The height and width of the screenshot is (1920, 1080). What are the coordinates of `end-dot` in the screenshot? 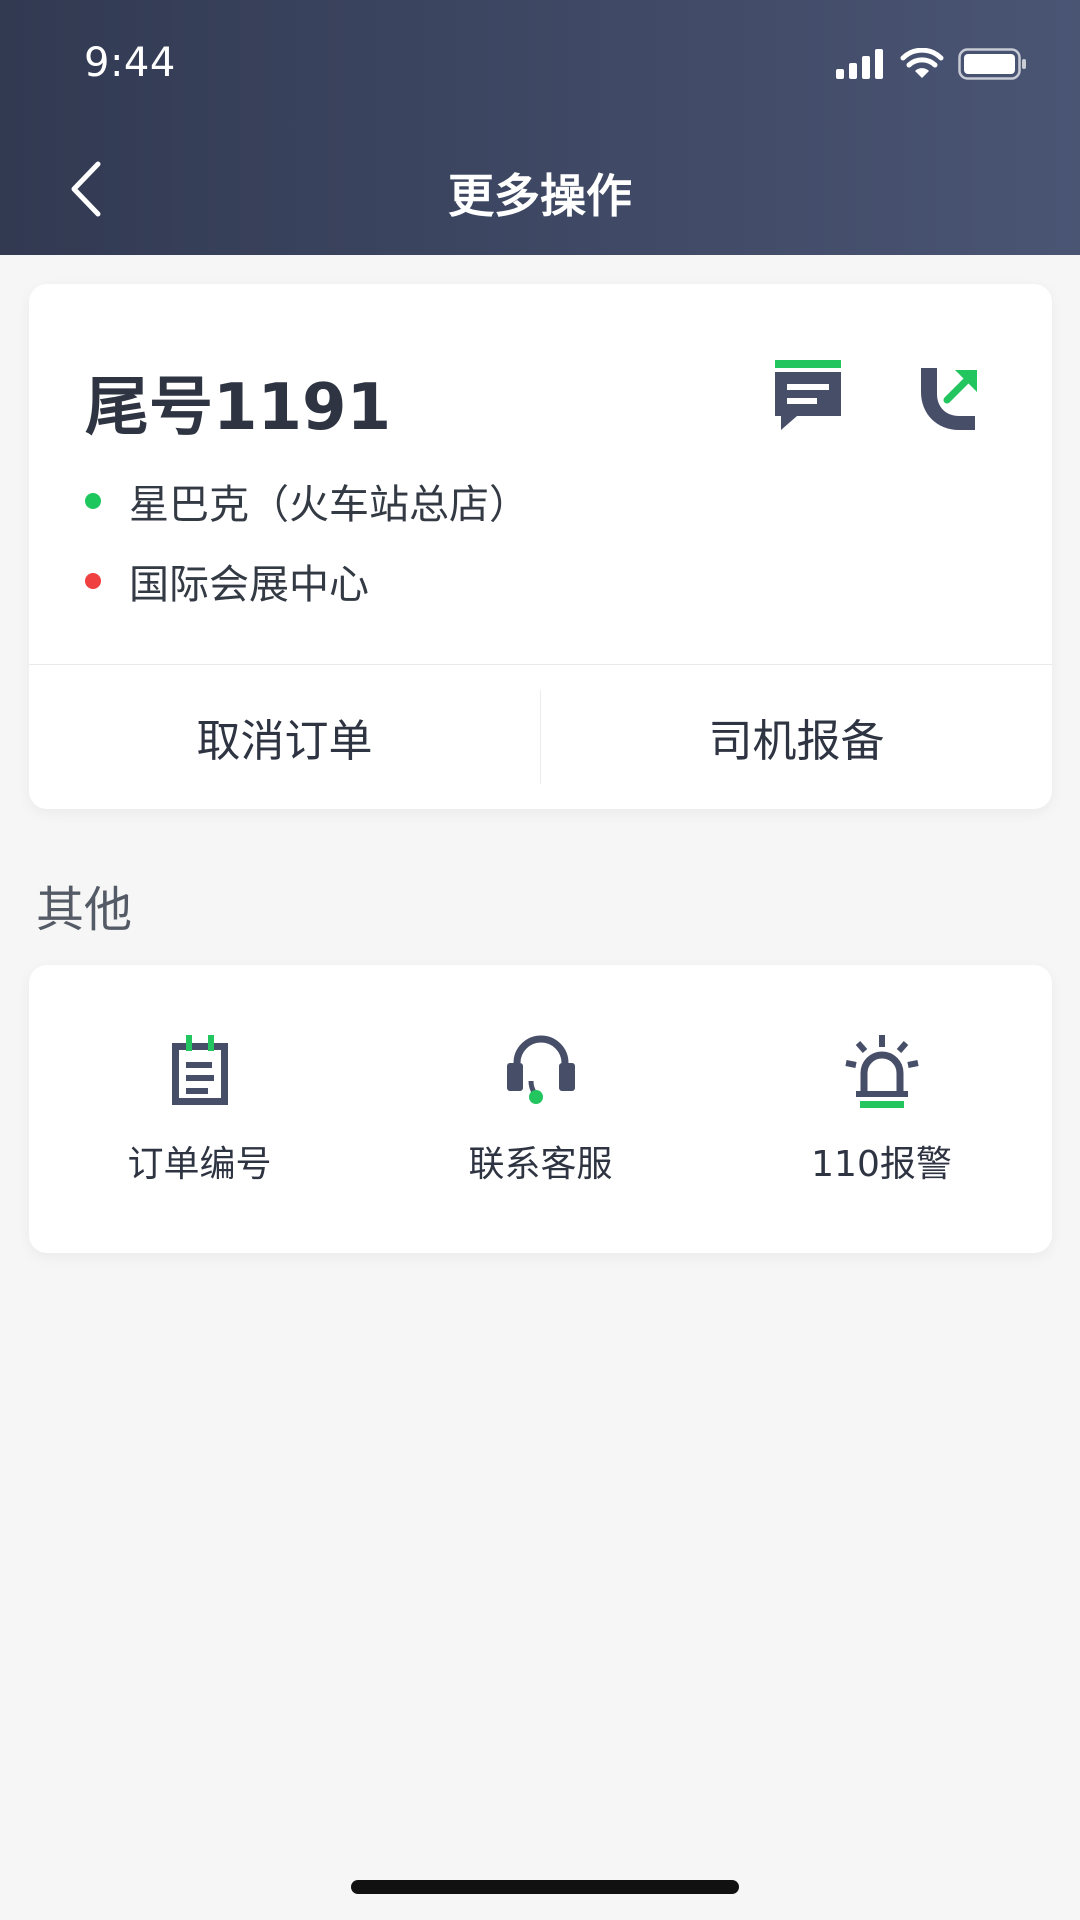 It's located at (93, 581).